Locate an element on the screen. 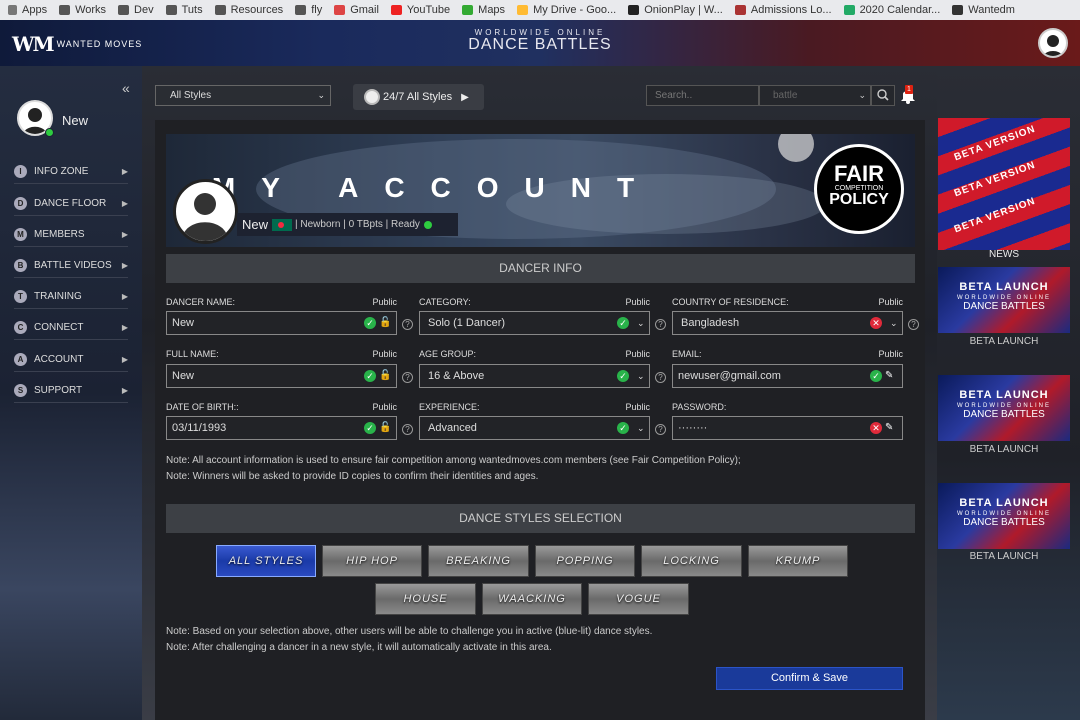 The width and height of the screenshot is (1080, 720). country-select: Bangladesh ✕ ⌄ is located at coordinates (787, 323).